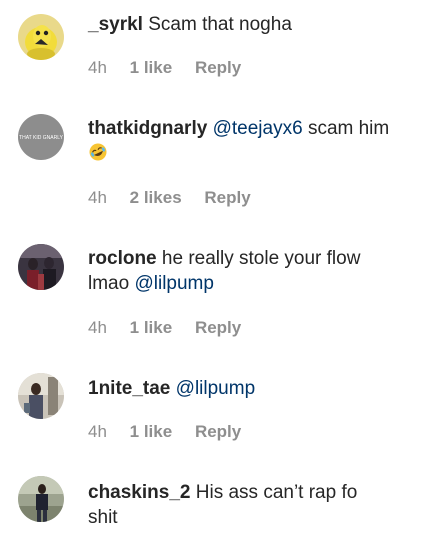 The image size is (440, 546). I want to click on comment-body: thatkidgnarly @teejayx6 scam him, so click(256, 141).